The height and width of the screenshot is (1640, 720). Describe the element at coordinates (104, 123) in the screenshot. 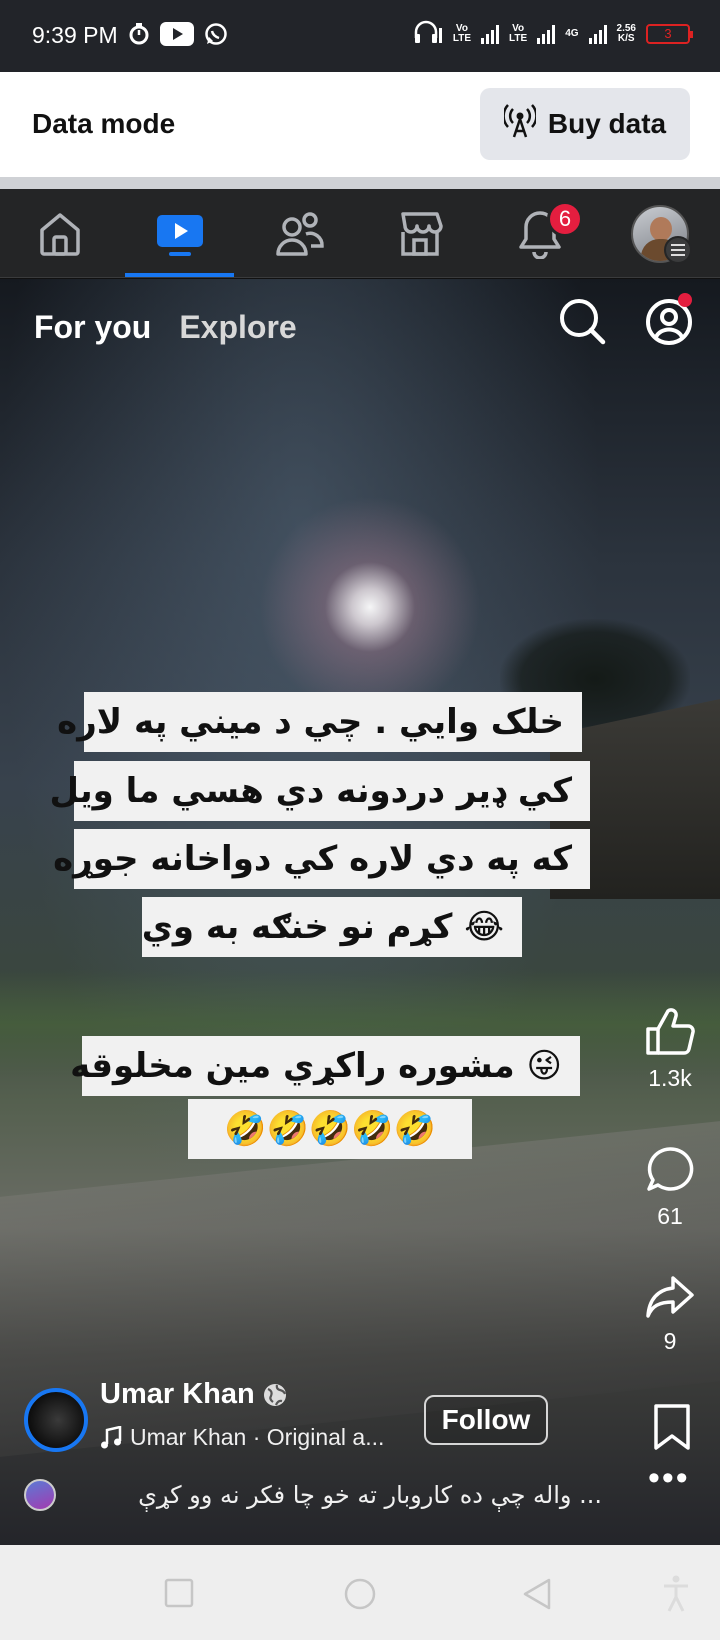

I see `data-mode-label: Data mode` at that location.